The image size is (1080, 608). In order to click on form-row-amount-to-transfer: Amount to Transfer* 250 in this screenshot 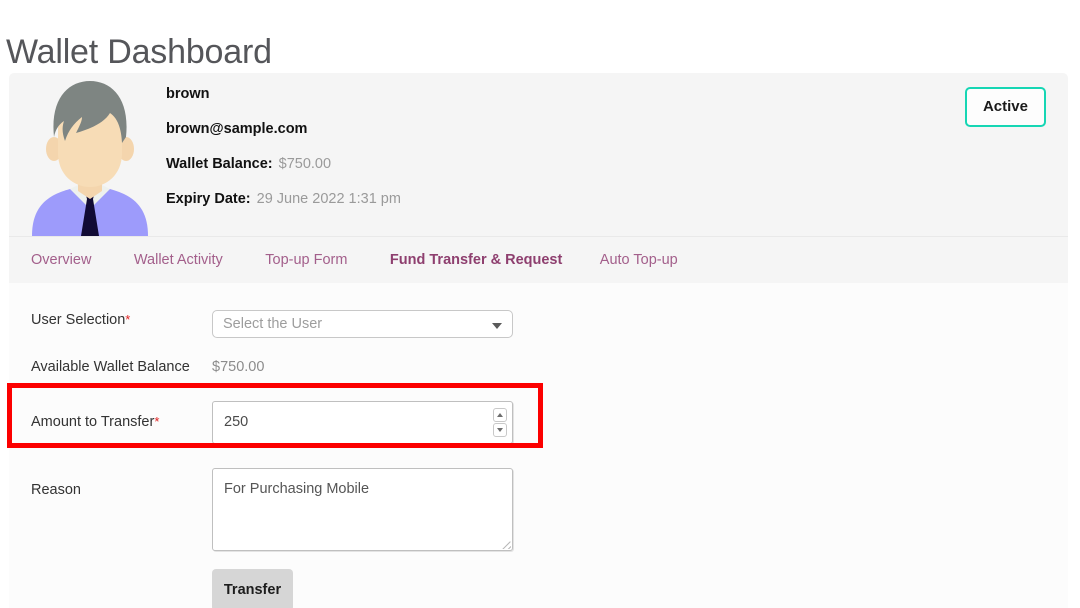, I will do `click(538, 422)`.